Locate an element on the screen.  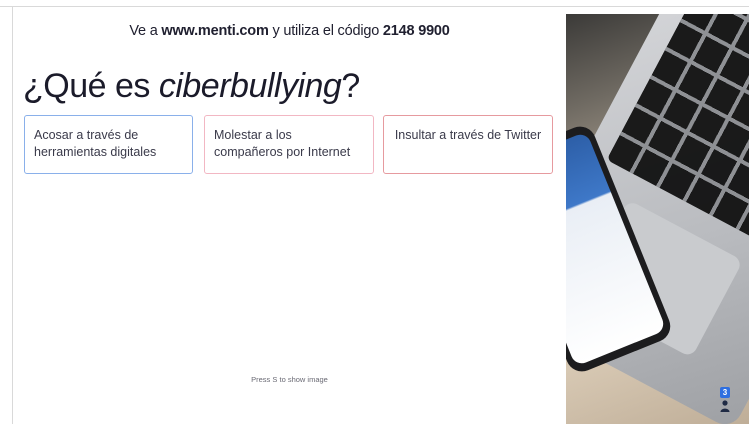
slide-title: ¿Qué es ciberbullying? is located at coordinates (191, 86).